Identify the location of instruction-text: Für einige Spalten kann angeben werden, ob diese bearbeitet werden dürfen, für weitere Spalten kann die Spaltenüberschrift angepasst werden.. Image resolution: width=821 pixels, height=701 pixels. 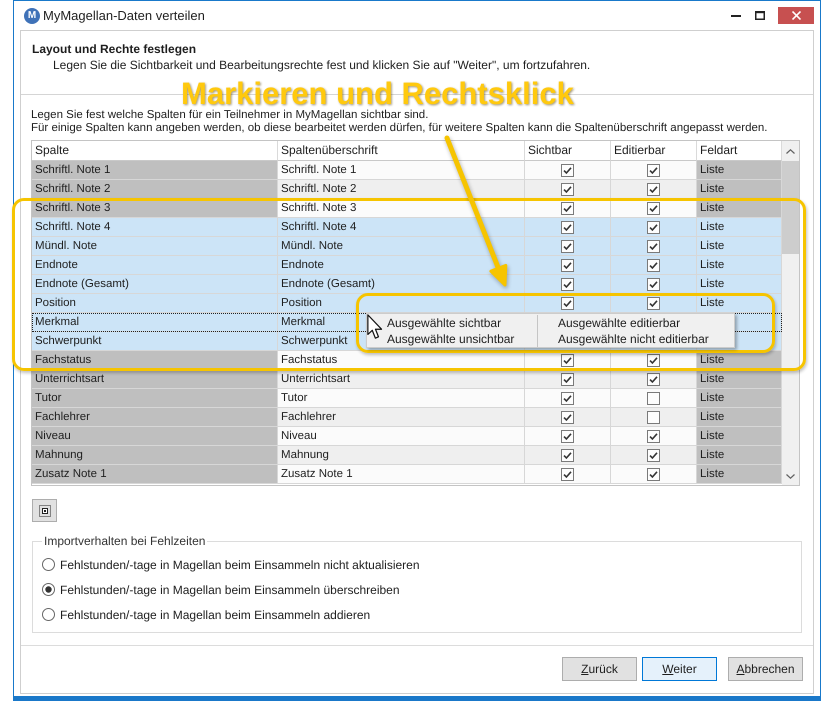
(399, 128).